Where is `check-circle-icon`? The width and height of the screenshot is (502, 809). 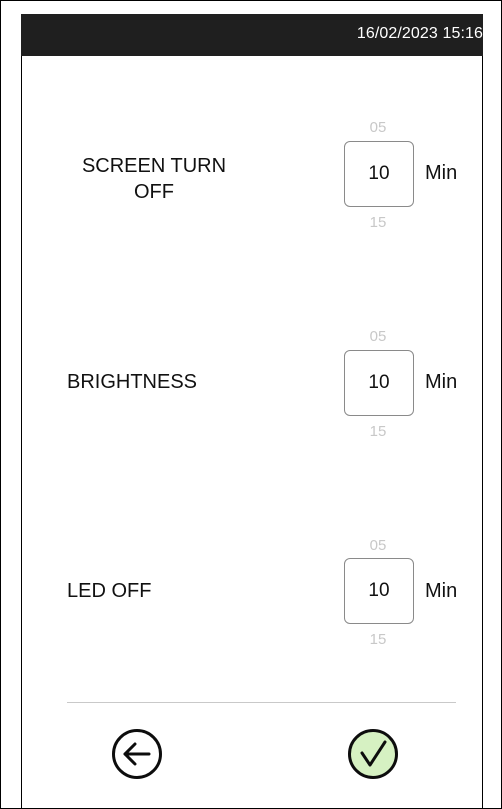 check-circle-icon is located at coordinates (373, 754).